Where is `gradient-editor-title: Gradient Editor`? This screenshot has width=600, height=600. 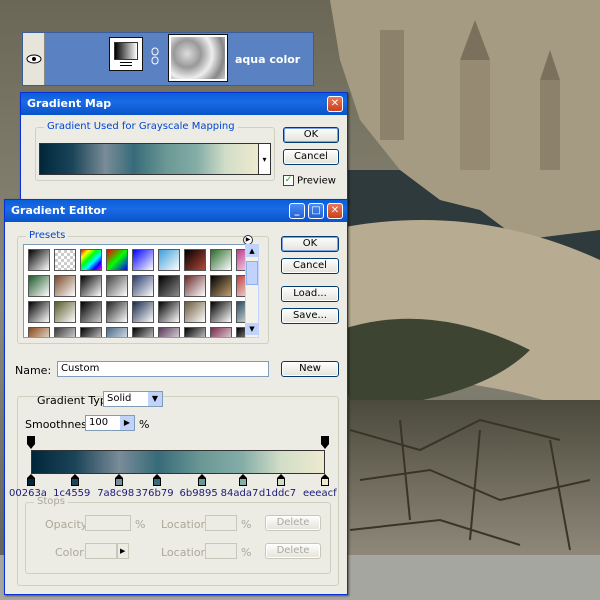 gradient-editor-title: Gradient Editor is located at coordinates (59, 210).